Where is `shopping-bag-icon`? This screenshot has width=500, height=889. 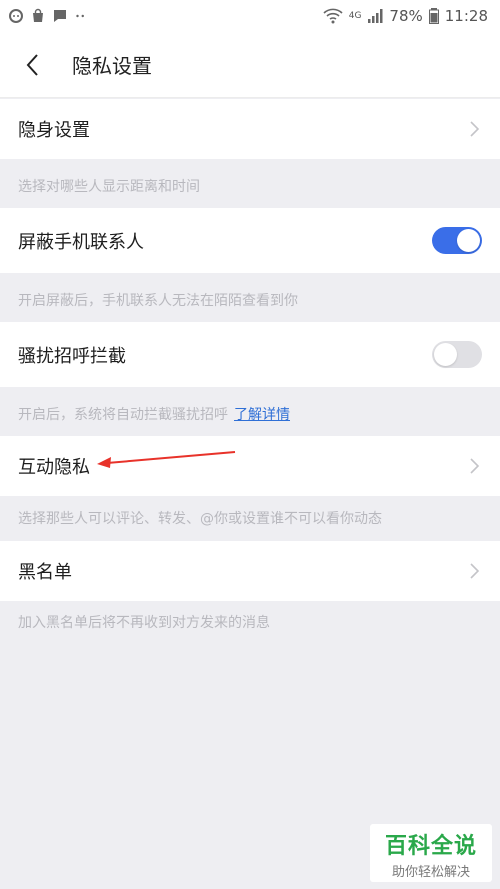
shopping-bag-icon is located at coordinates (38, 15).